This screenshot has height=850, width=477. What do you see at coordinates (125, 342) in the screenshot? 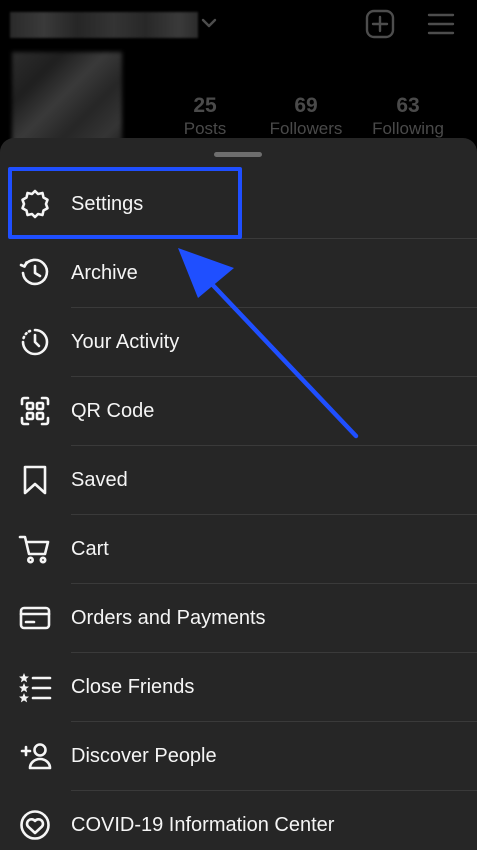
I see `menu-item-label: Your Activity` at bounding box center [125, 342].